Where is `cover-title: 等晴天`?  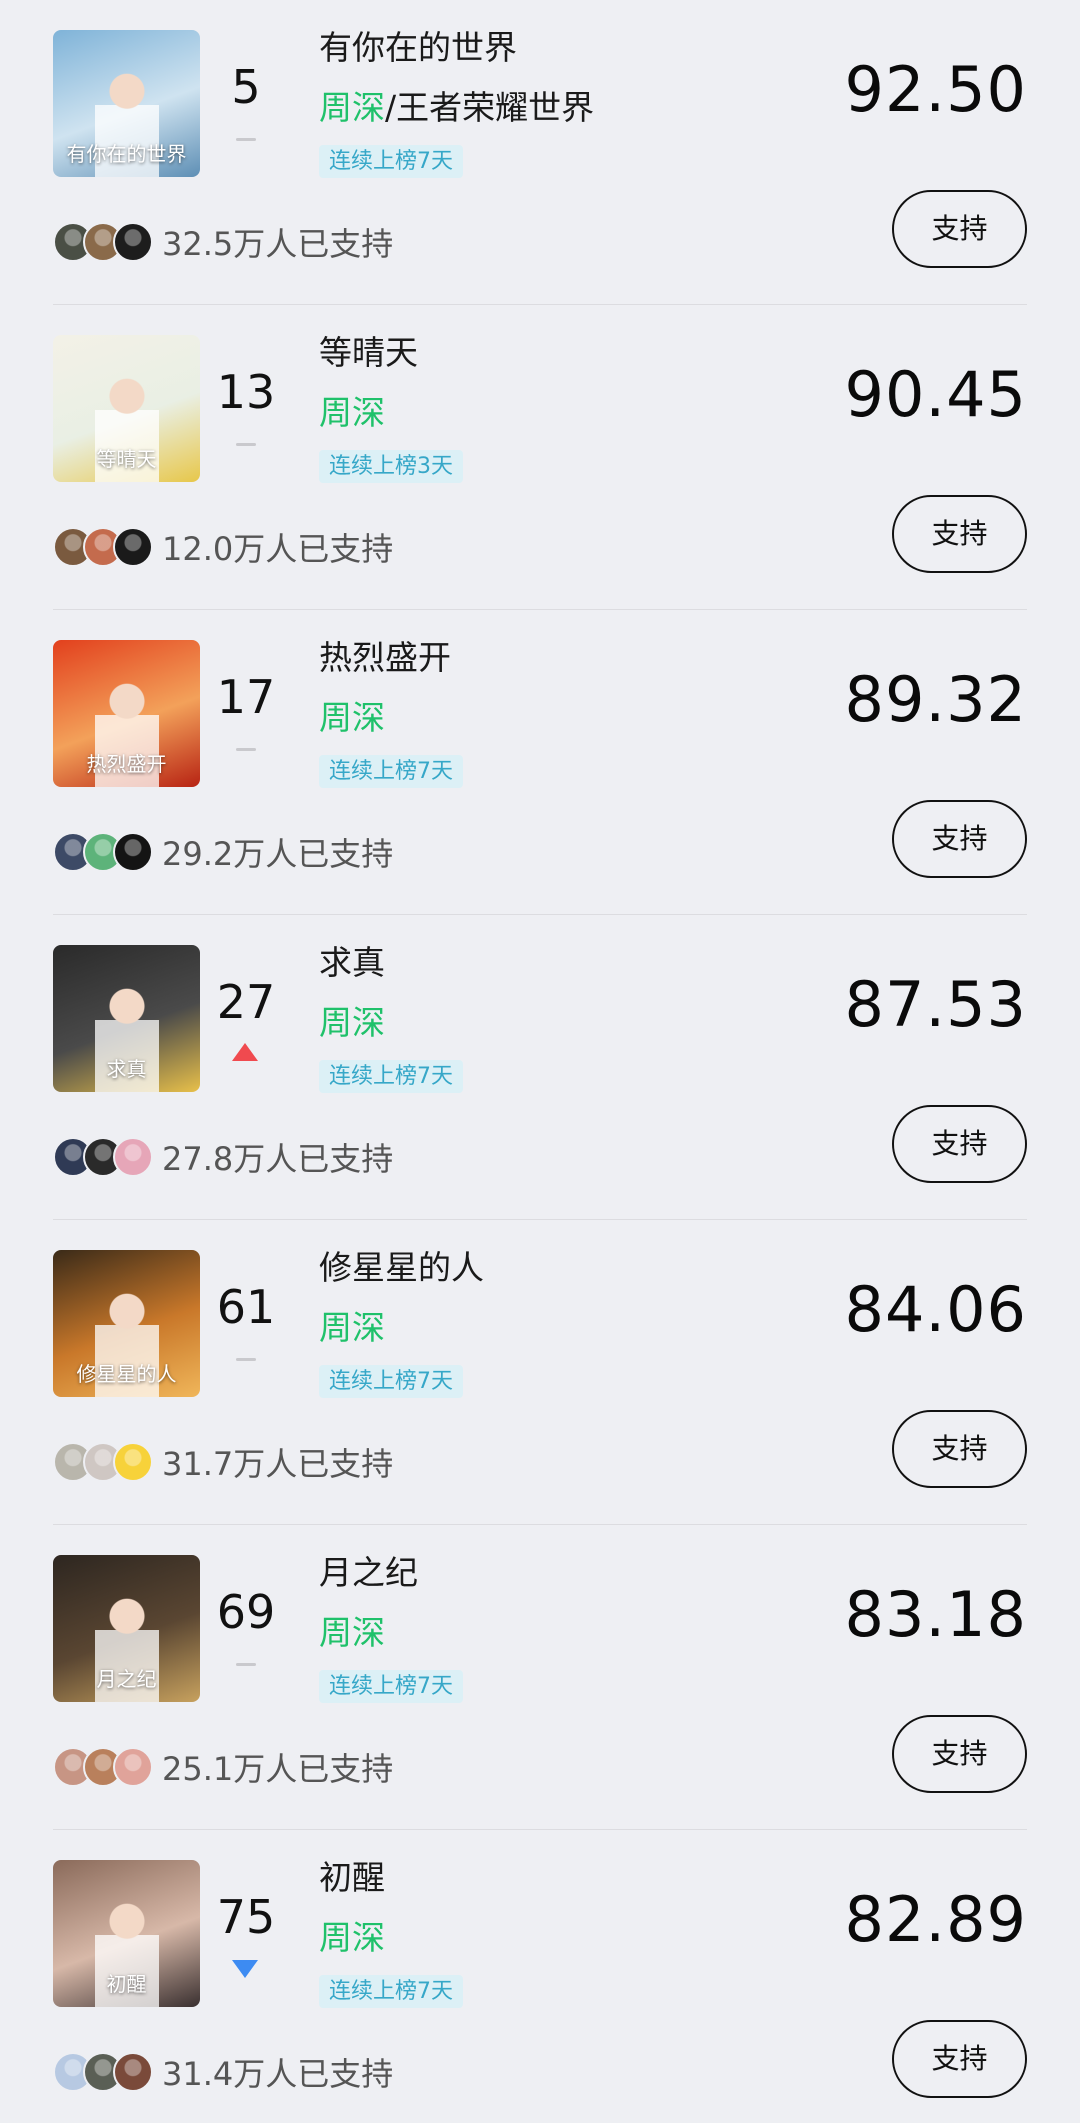
cover-title: 等晴天 is located at coordinates (126, 459).